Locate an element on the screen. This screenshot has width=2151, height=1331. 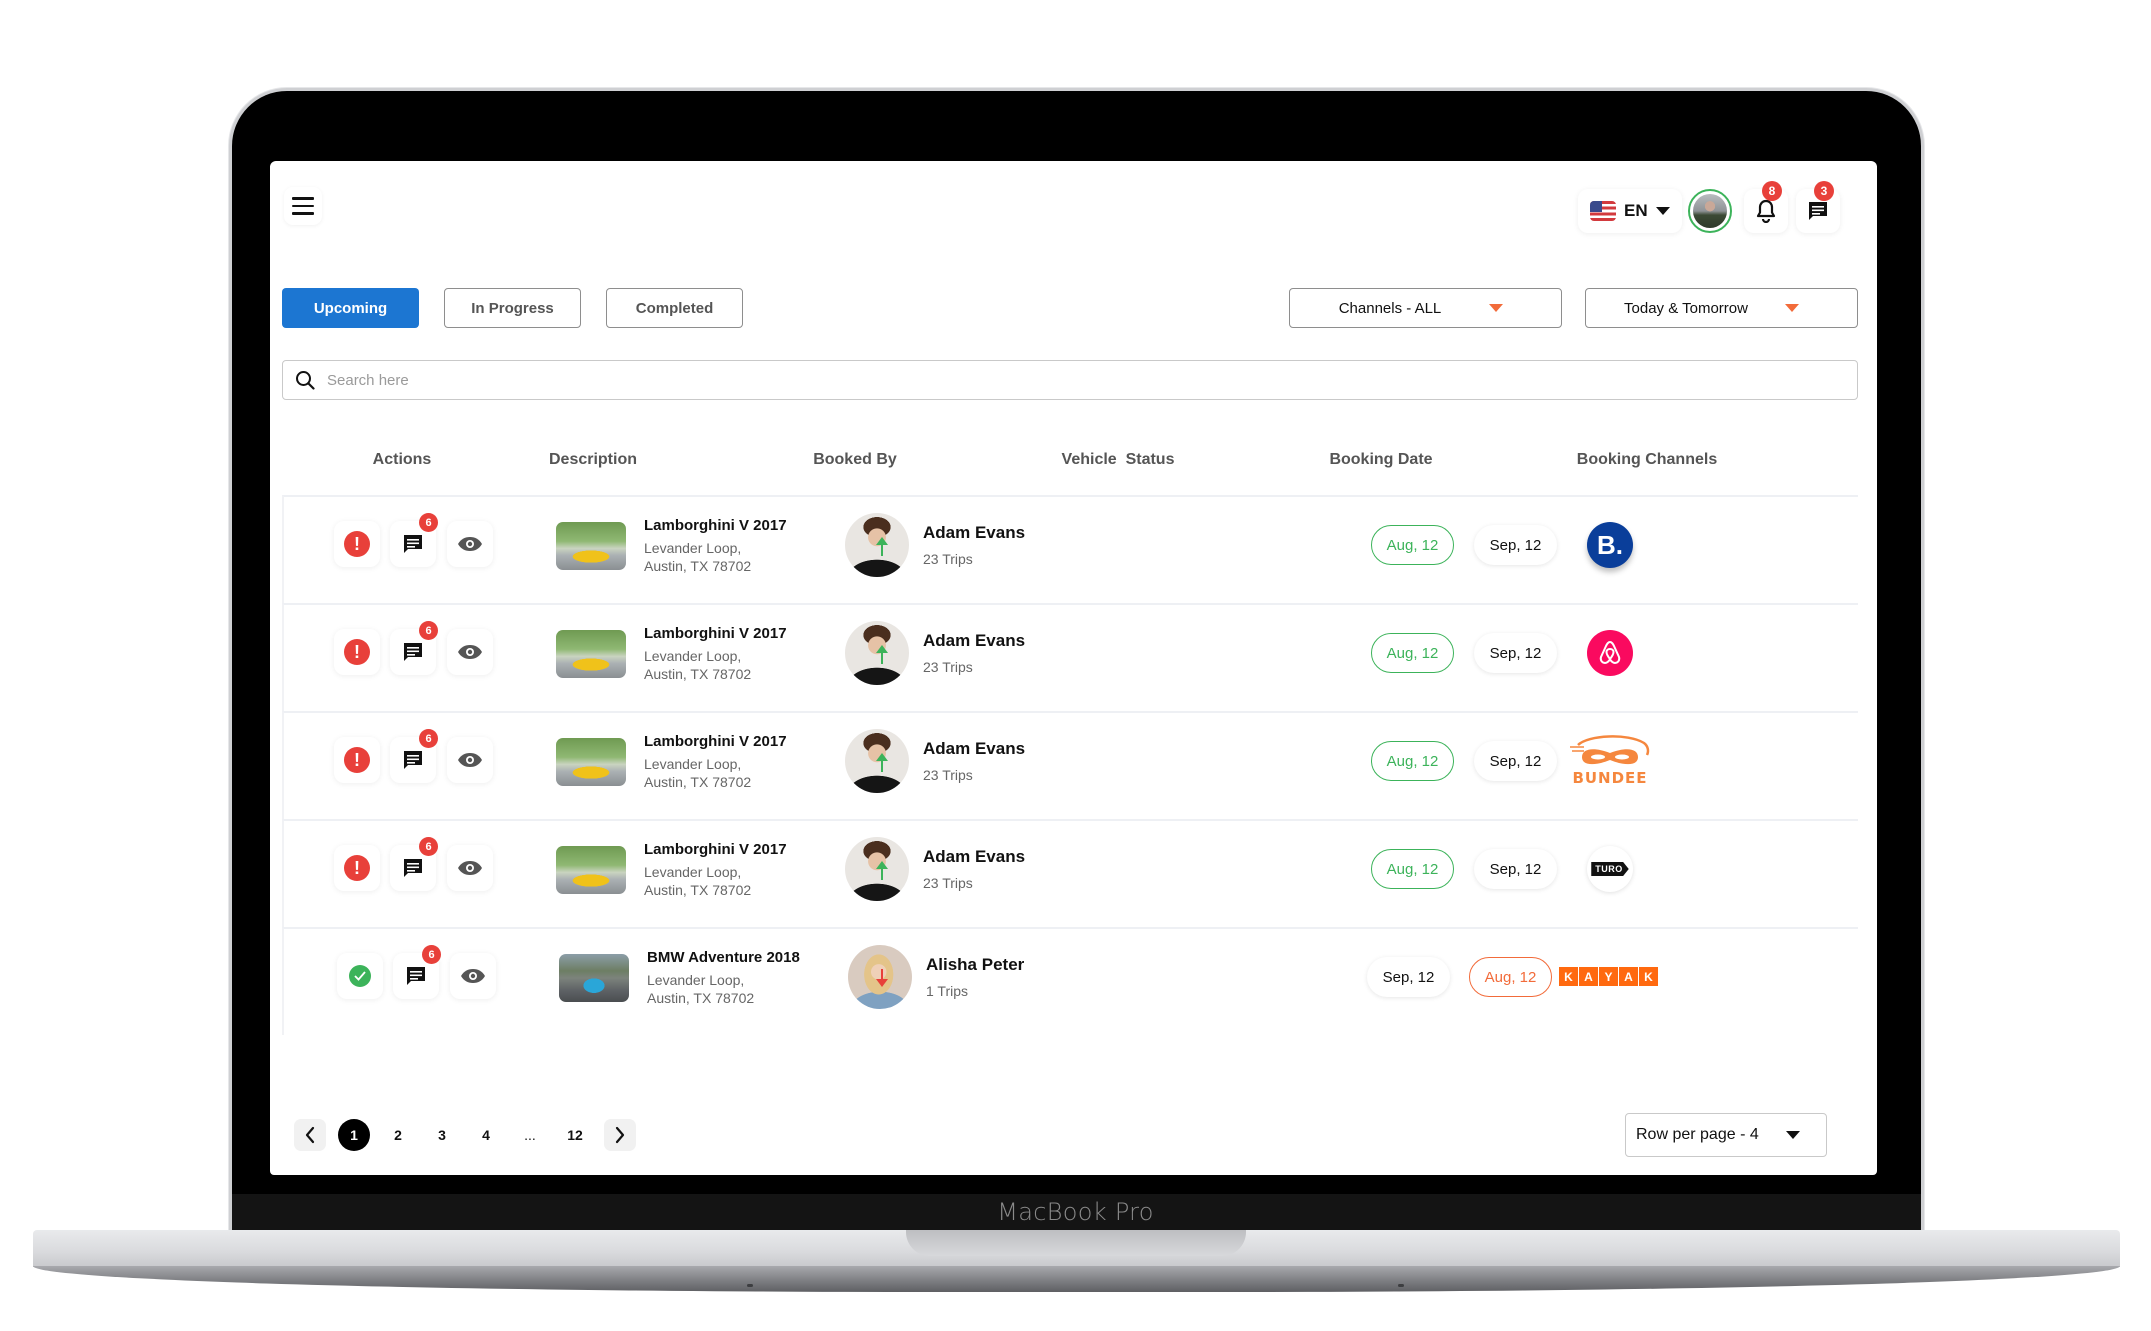
channel-mark: B. is located at coordinates (1610, 544).